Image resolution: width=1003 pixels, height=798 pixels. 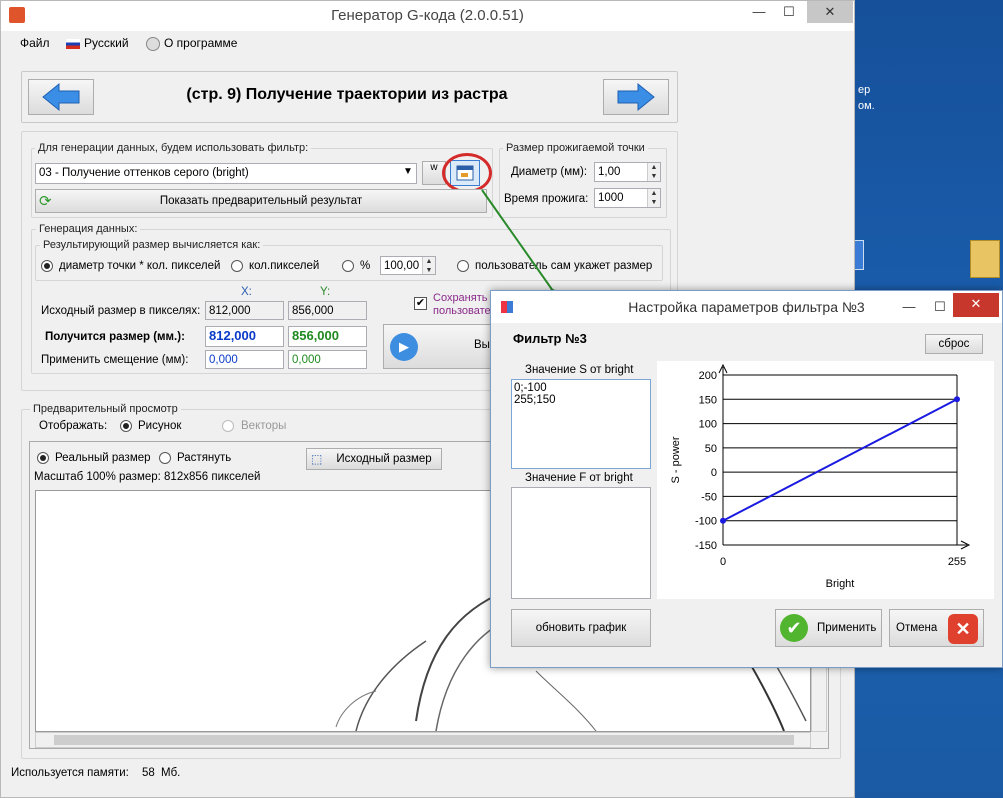 What do you see at coordinates (73, 426) in the screenshot?
I see `display-label: Отображать:` at bounding box center [73, 426].